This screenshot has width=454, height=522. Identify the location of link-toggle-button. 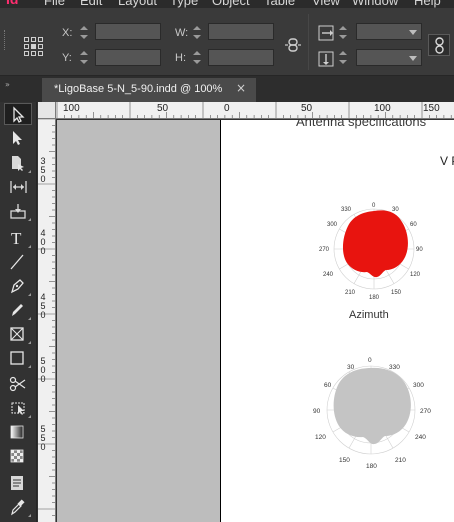
(439, 45).